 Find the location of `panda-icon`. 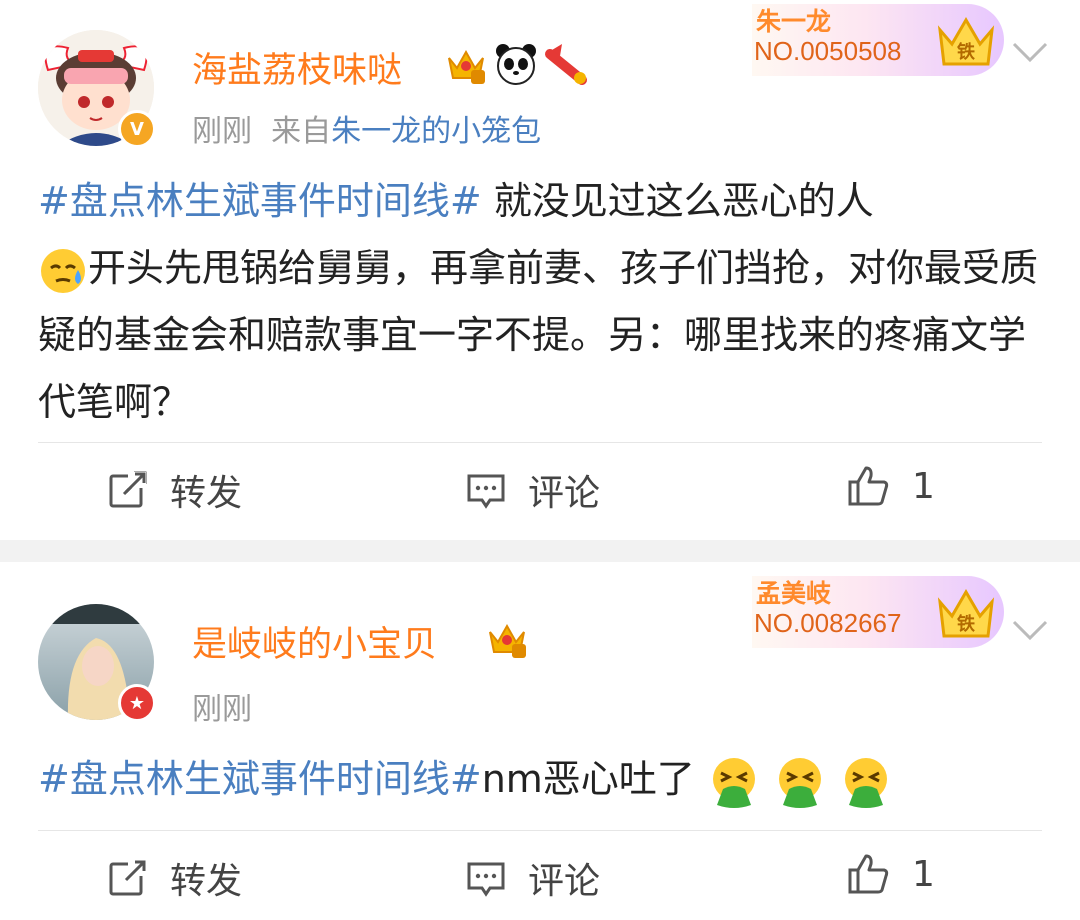

panda-icon is located at coordinates (516, 64).